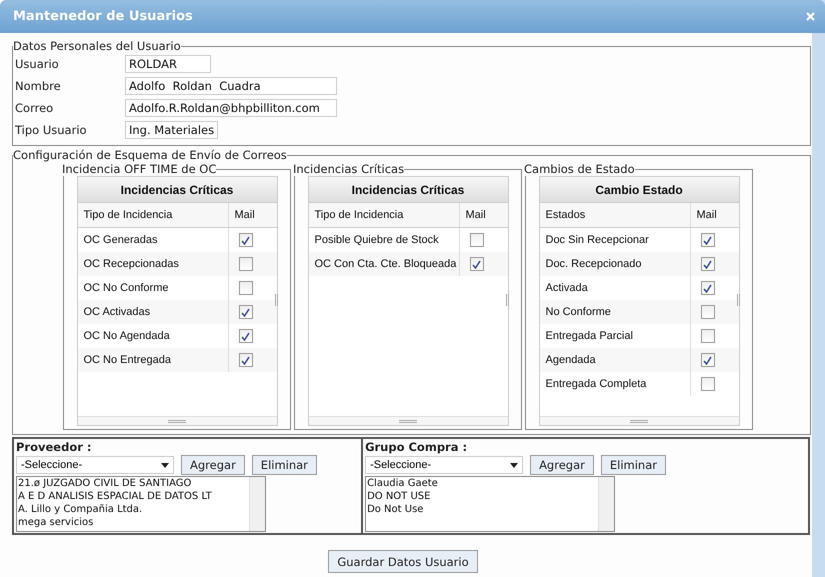 Image resolution: width=825 pixels, height=577 pixels. I want to click on table-cell: OC No Entregada, so click(153, 360).